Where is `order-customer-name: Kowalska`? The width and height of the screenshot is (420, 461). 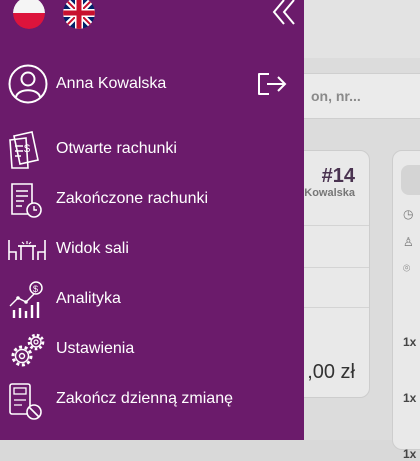 order-customer-name: Kowalska is located at coordinates (329, 193).